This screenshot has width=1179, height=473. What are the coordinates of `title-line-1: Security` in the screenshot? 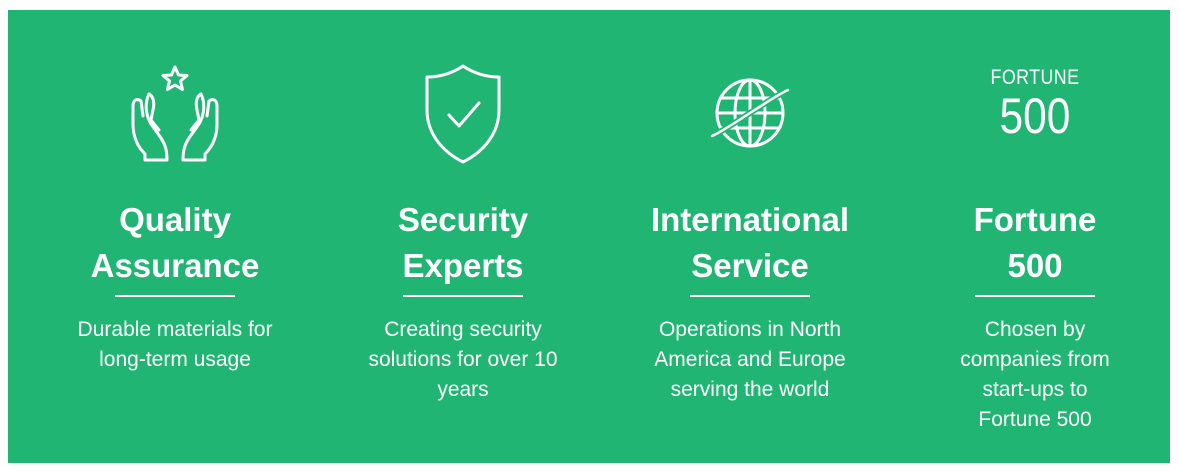 It's located at (463, 219).